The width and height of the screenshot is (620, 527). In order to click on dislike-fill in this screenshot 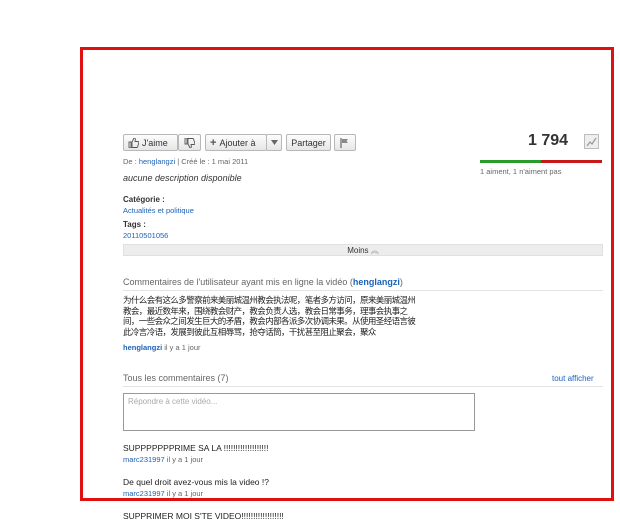, I will do `click(571, 161)`.